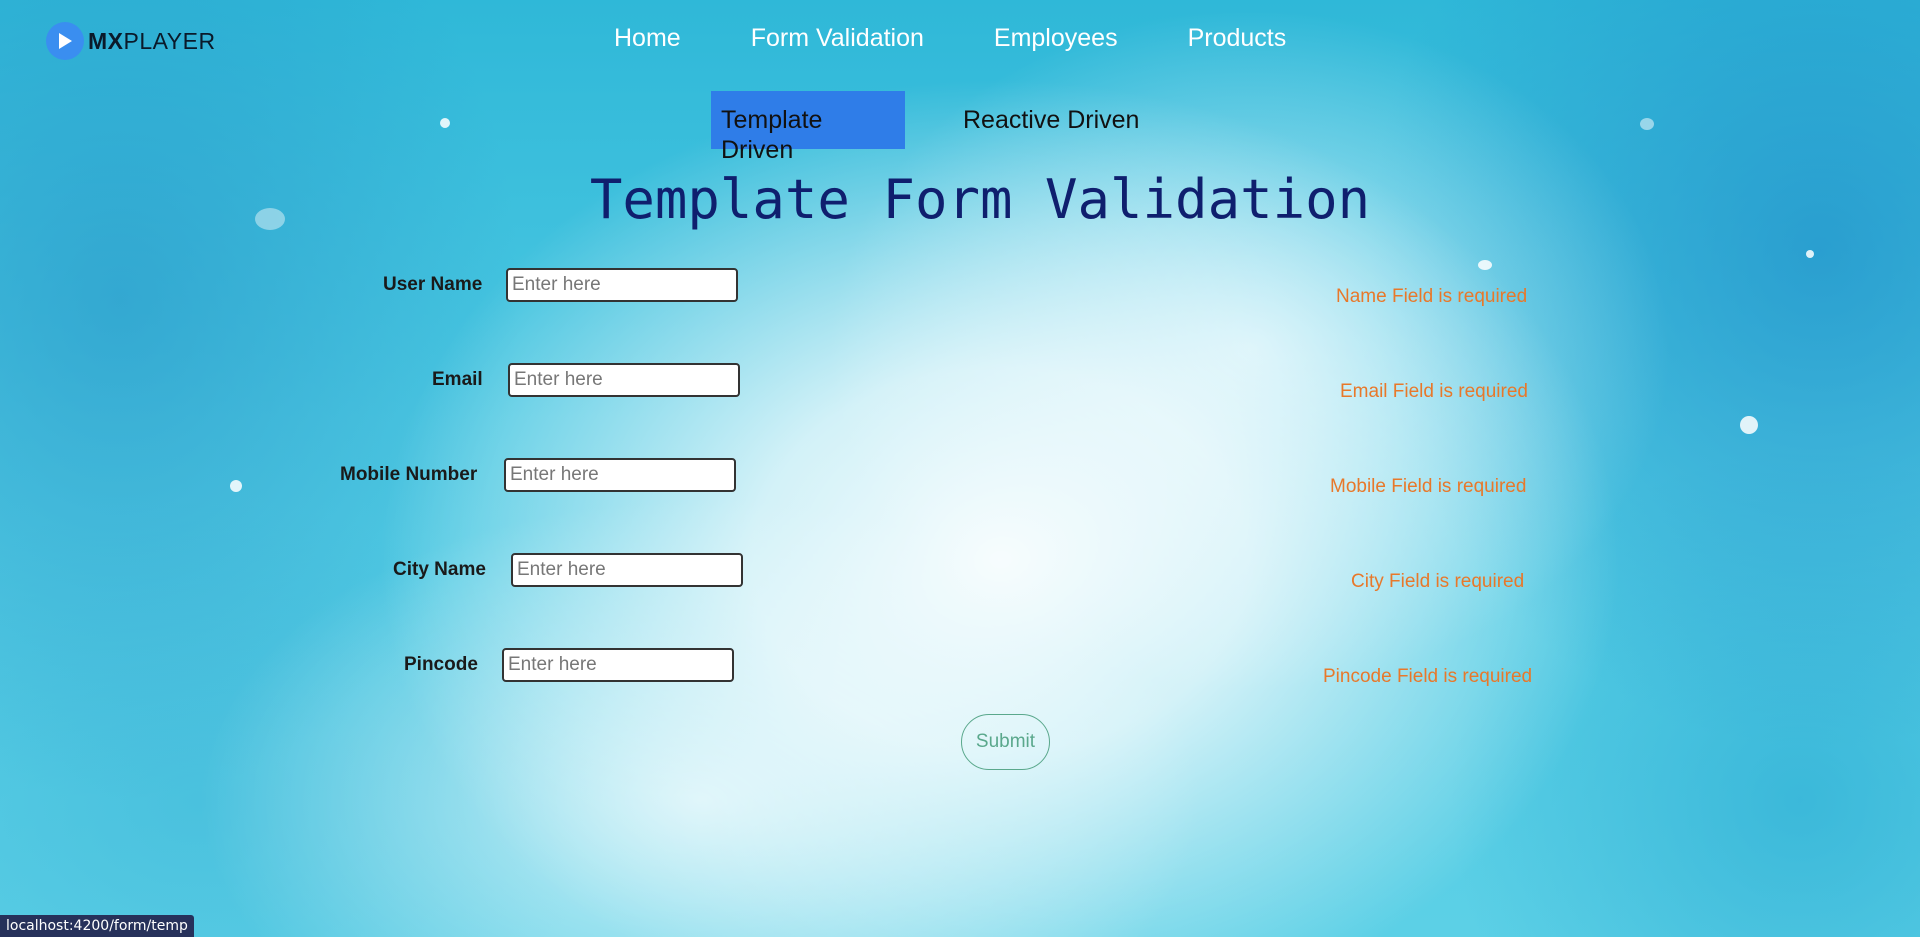 This screenshot has height=937, width=1920. What do you see at coordinates (457, 379) in the screenshot?
I see `email-label: Email` at bounding box center [457, 379].